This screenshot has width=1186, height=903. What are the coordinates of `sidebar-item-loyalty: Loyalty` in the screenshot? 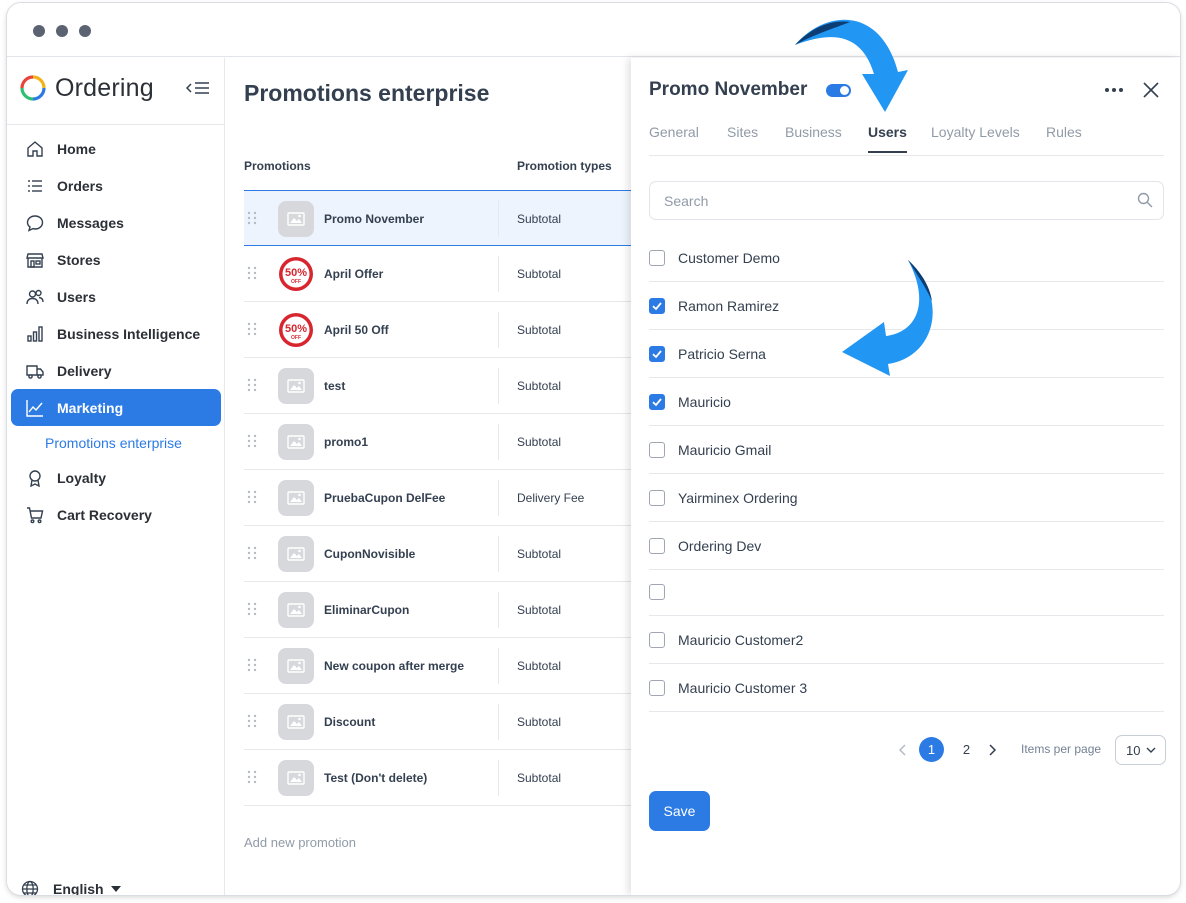 It's located at (116, 477).